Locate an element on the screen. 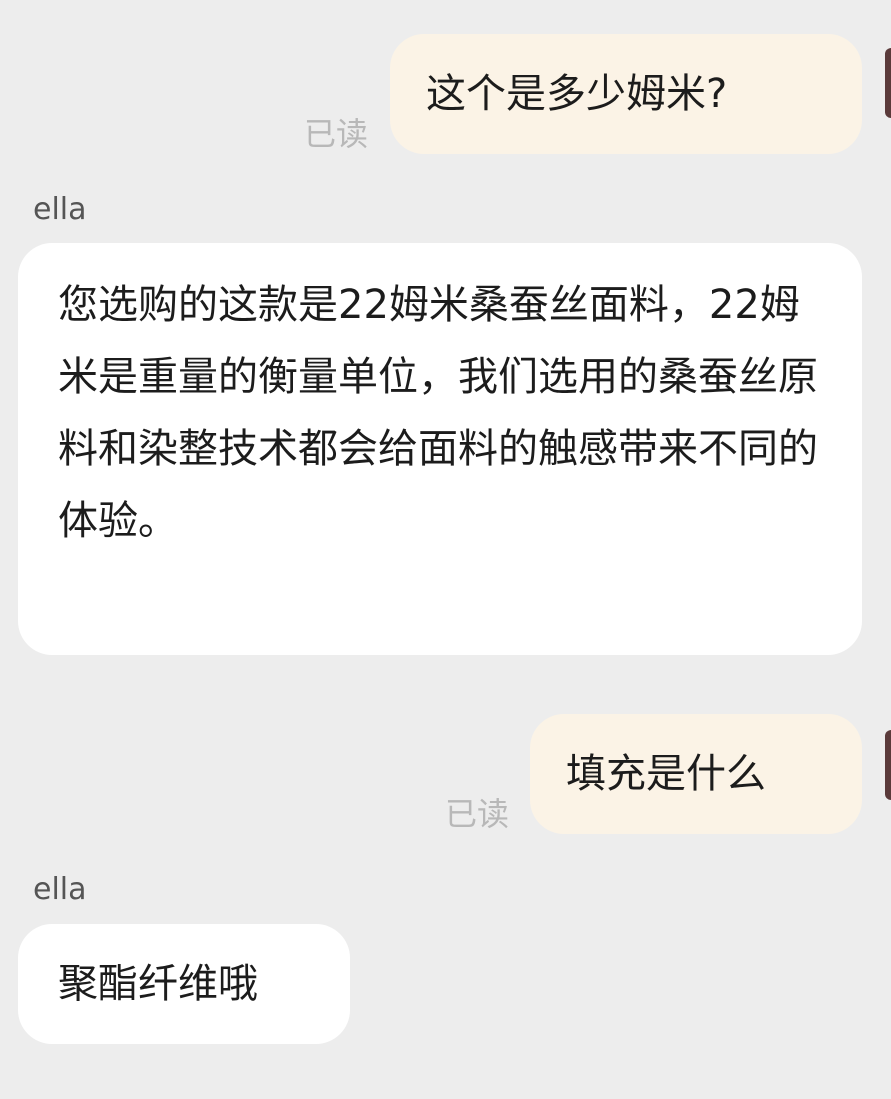 The width and height of the screenshot is (891, 1099). message-text: 这个是多少姆米? is located at coordinates (577, 94).